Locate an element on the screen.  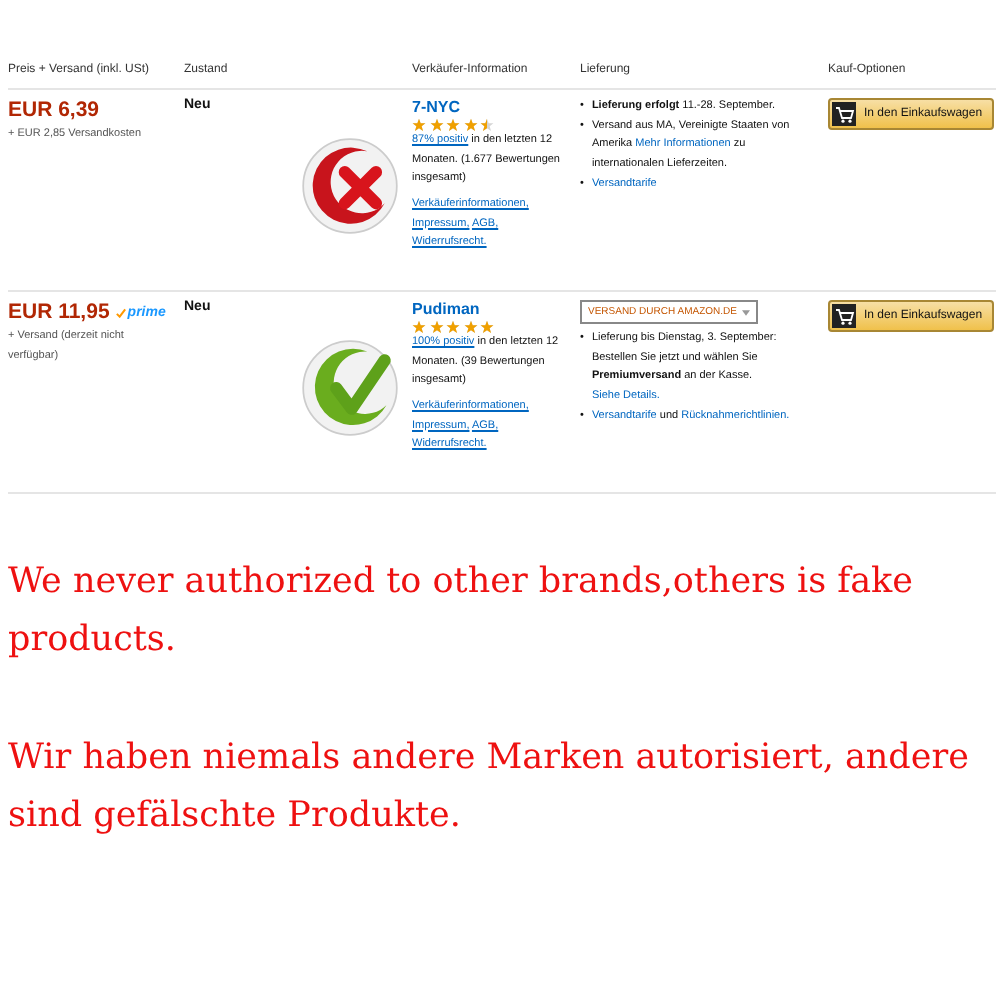
seller-link: 7-NYC is located at coordinates (436, 107).